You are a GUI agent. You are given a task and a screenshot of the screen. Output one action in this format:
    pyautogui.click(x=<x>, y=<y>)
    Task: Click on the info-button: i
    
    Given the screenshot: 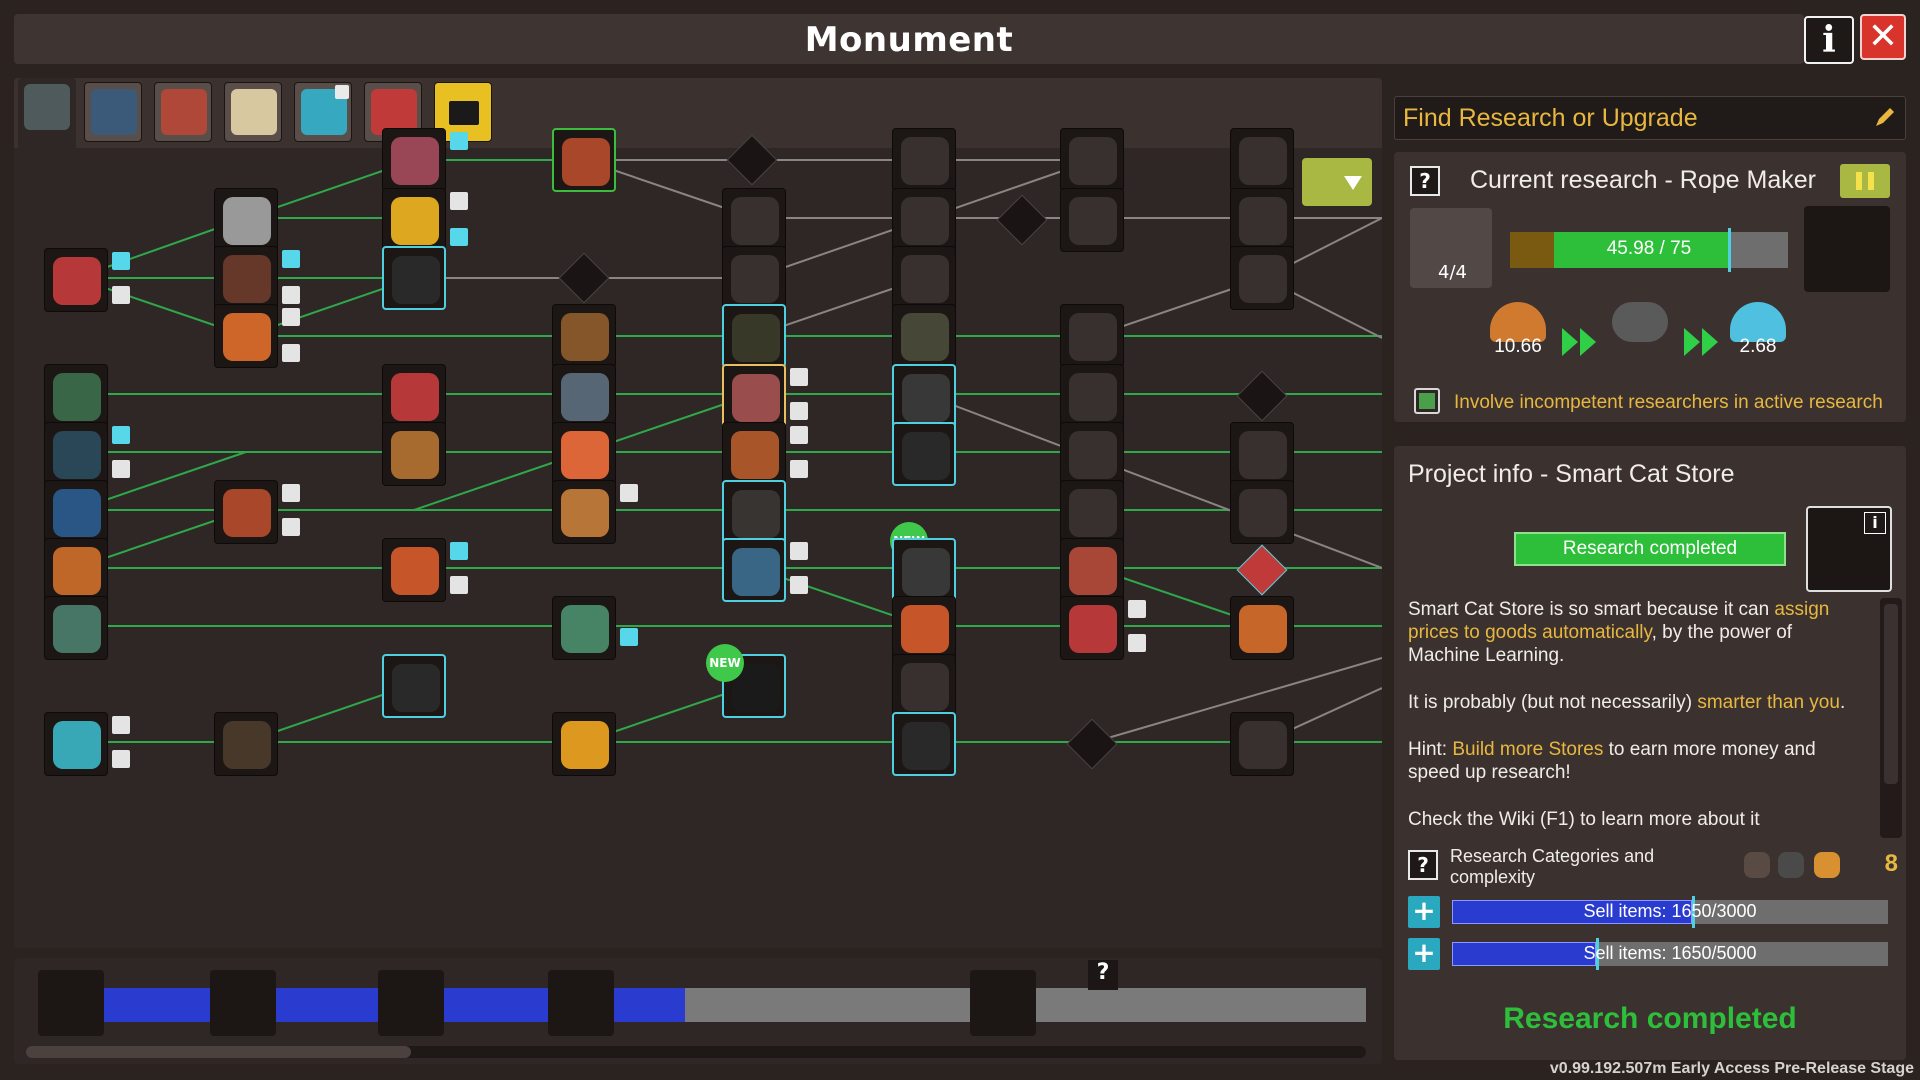 What is the action you would take?
    pyautogui.click(x=1829, y=40)
    